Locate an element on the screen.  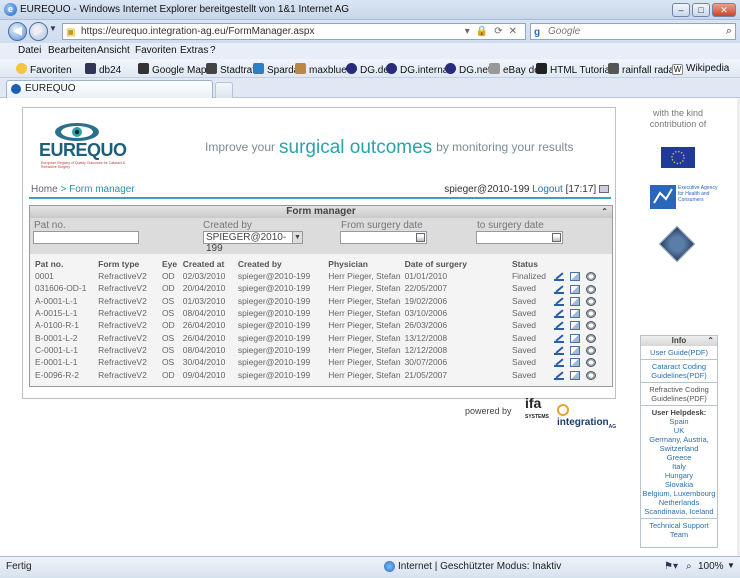
helpdesk-link: Greece is located at coordinates (679, 457).